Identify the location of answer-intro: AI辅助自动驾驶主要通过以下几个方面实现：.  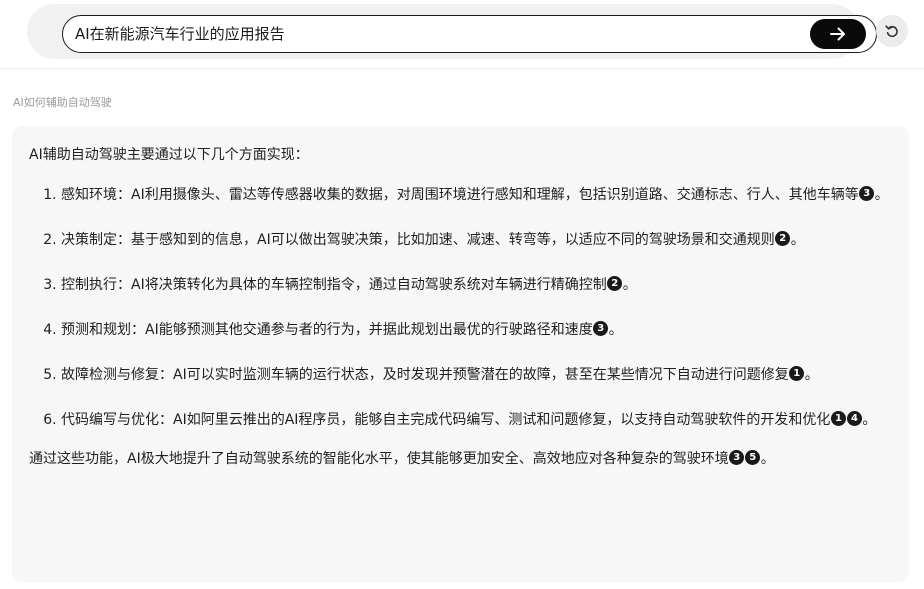
(169, 155).